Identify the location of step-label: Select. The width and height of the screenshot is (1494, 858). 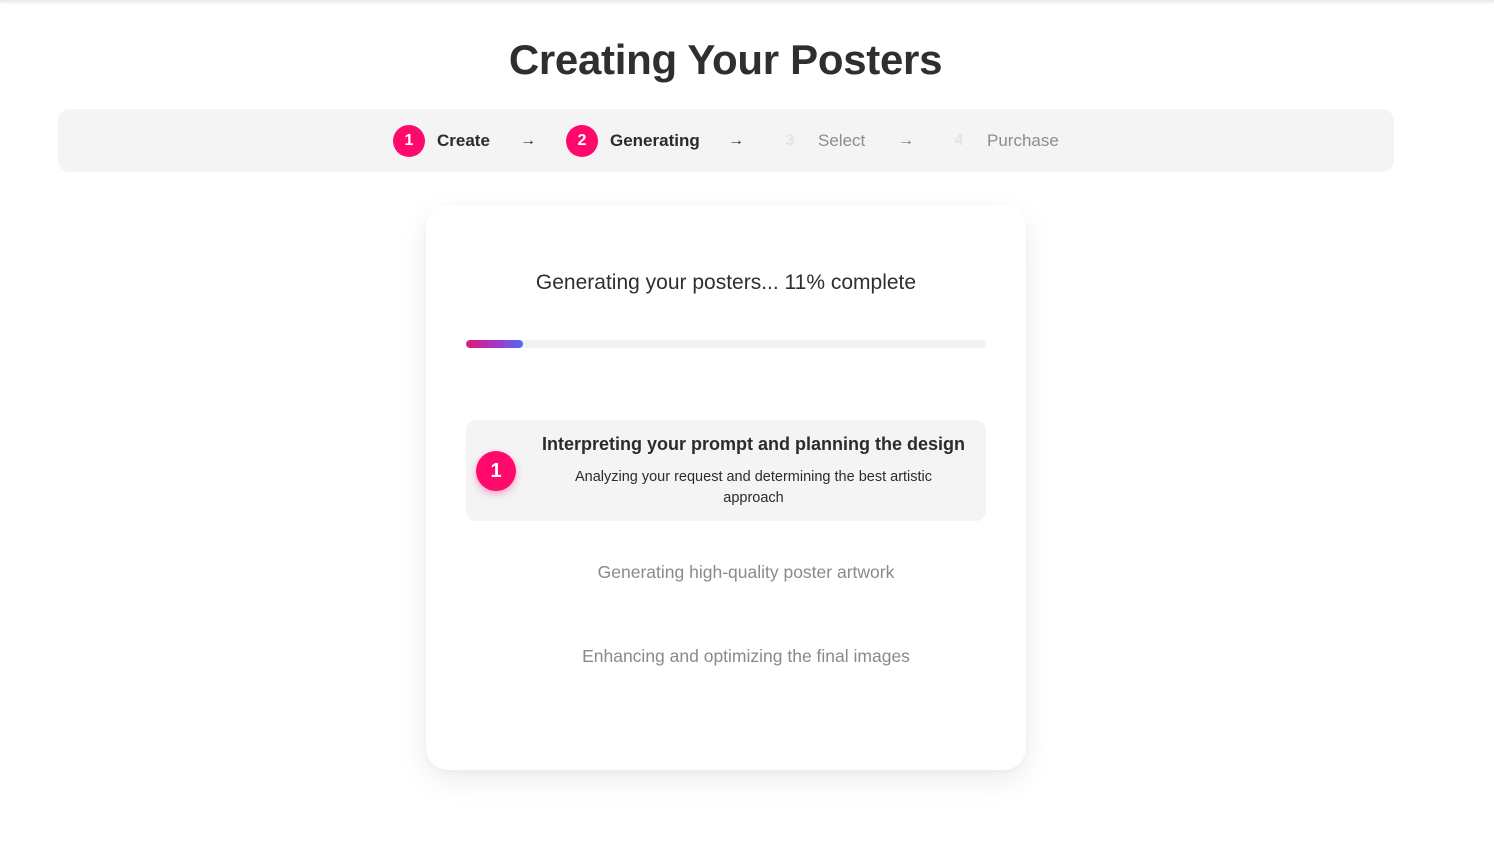
(842, 140).